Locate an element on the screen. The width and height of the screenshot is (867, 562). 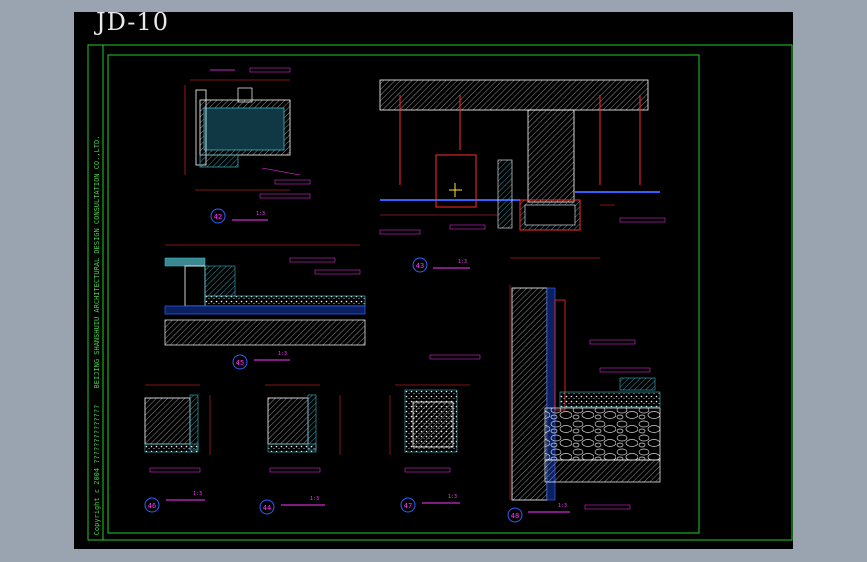
detail-43: 43 1:3 is located at coordinates (522, 176).